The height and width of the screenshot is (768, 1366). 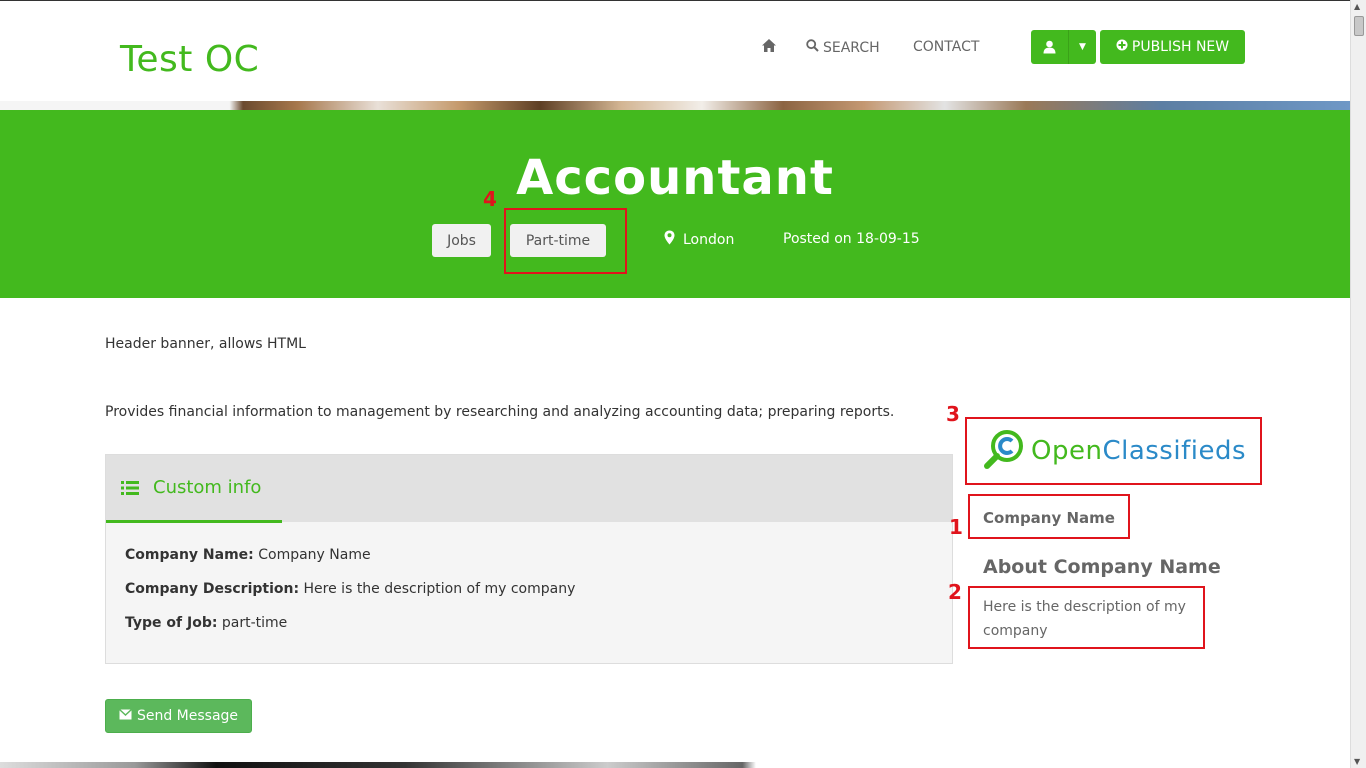 What do you see at coordinates (675, 178) in the screenshot?
I see `listing-title: Accountant` at bounding box center [675, 178].